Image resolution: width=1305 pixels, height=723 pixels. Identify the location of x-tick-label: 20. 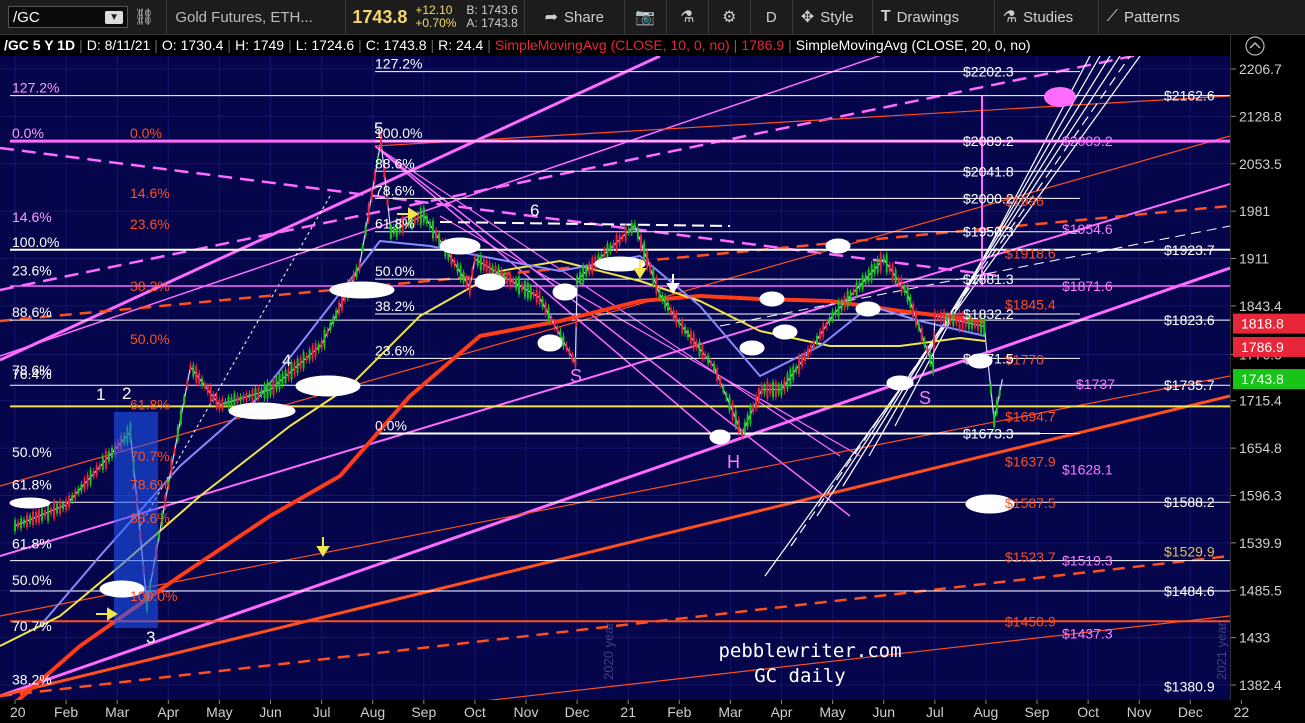
(18, 712).